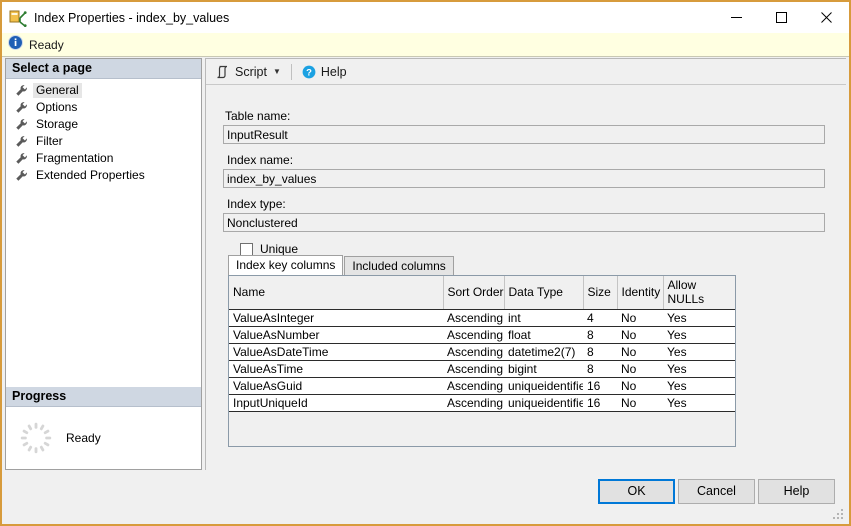  Describe the element at coordinates (636, 491) in the screenshot. I see `ok-button: OK` at that location.